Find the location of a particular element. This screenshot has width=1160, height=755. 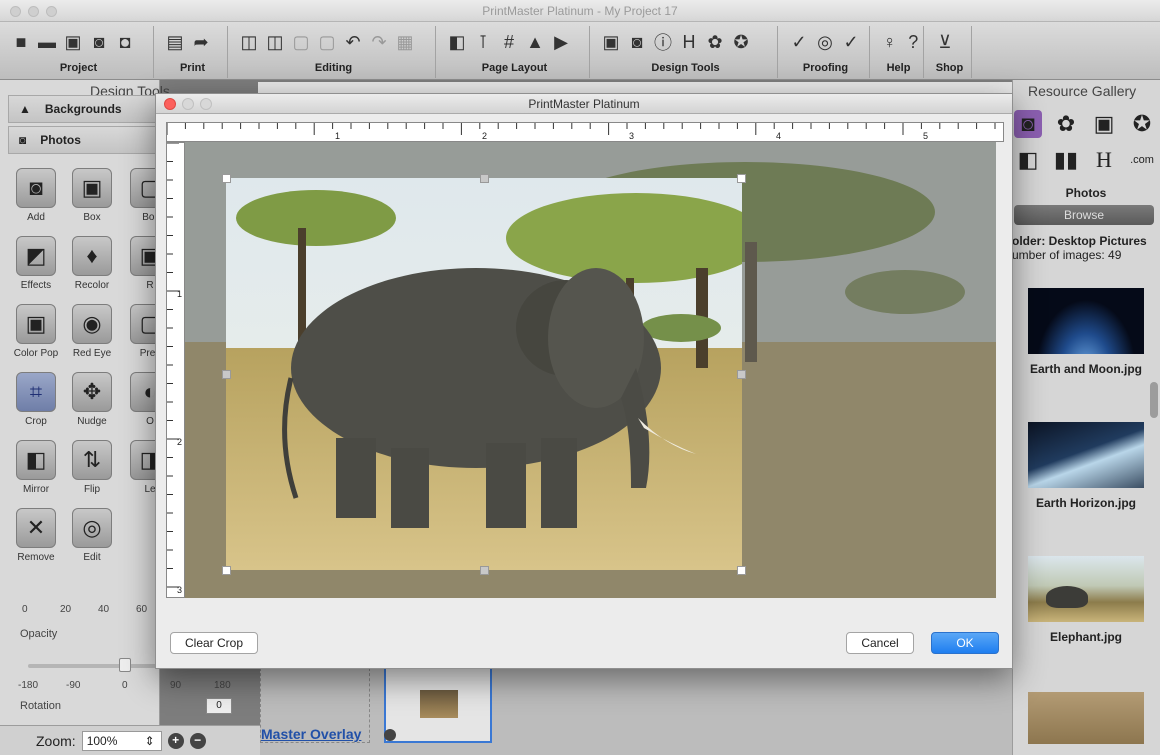

mirror-icon: ◧ is located at coordinates (36, 460).